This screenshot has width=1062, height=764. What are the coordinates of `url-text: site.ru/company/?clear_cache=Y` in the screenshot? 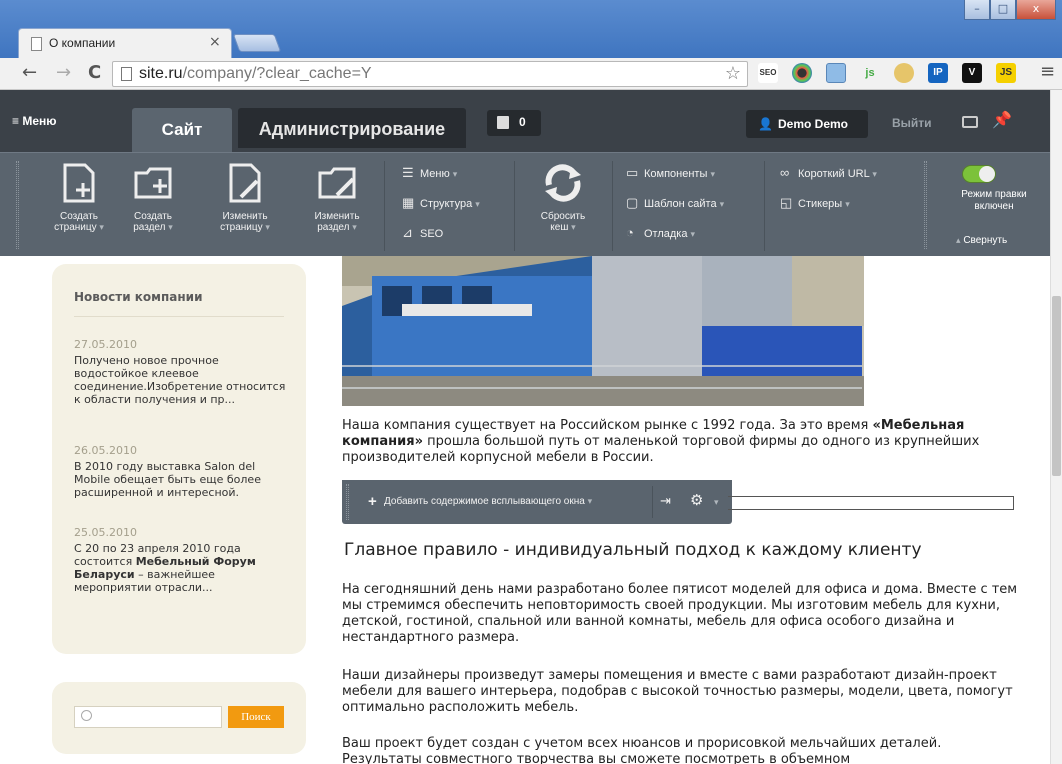 It's located at (255, 74).